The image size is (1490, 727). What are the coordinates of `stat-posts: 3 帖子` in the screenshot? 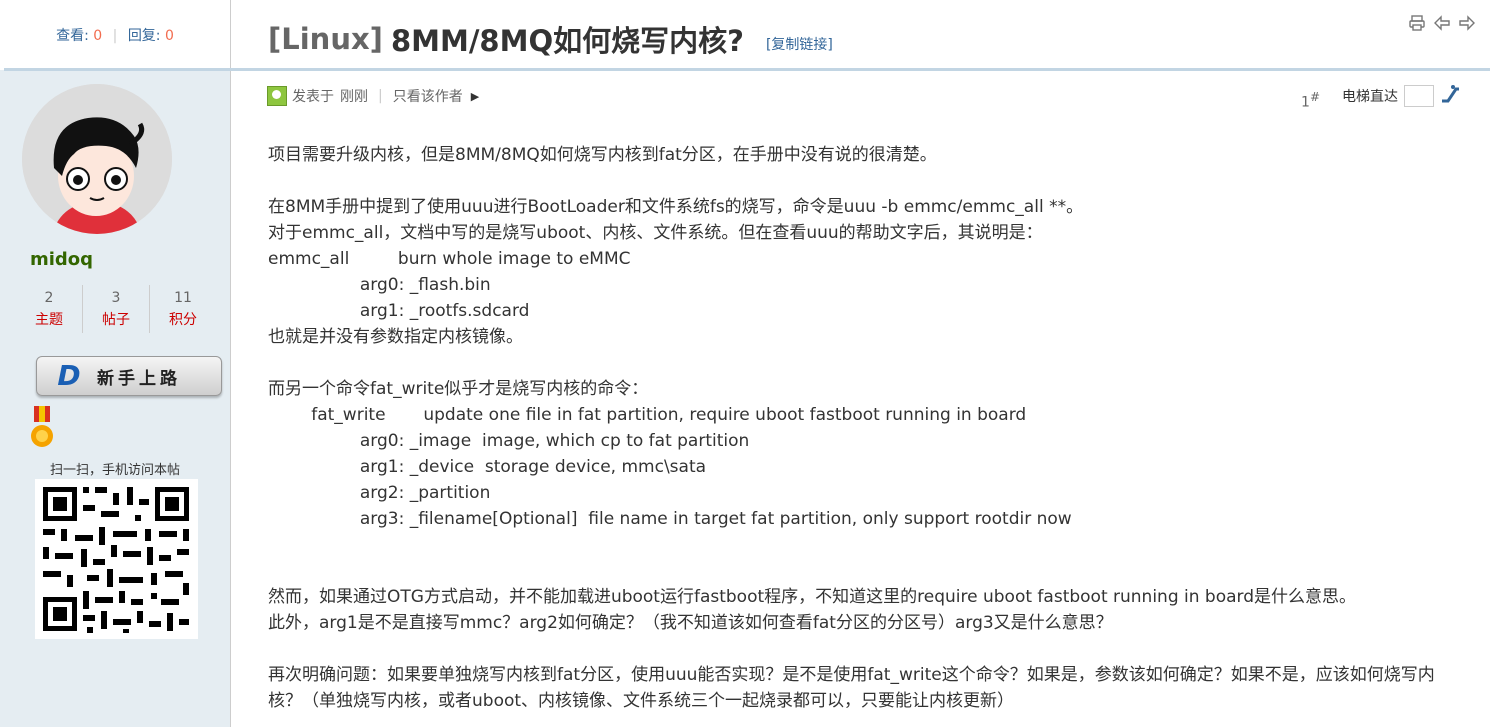 It's located at (116, 309).